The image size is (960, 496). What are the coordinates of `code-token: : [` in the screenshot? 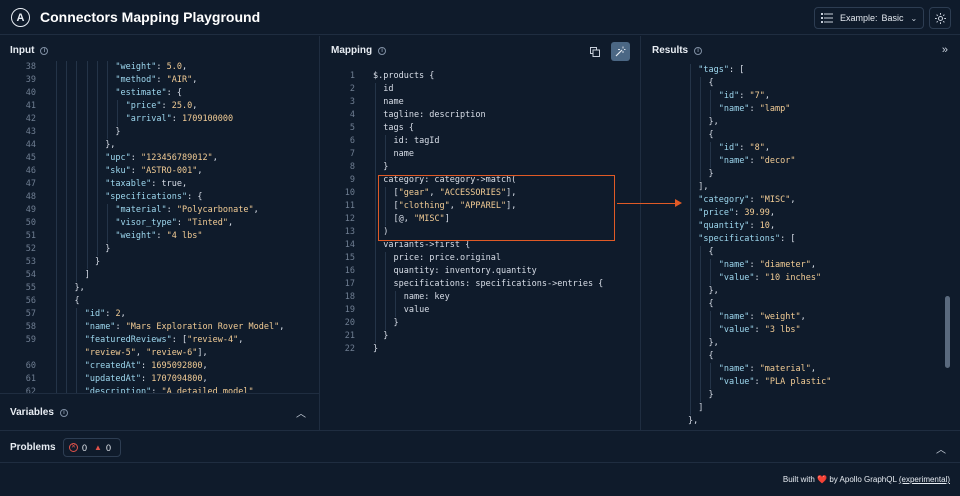 It's located at (788, 239).